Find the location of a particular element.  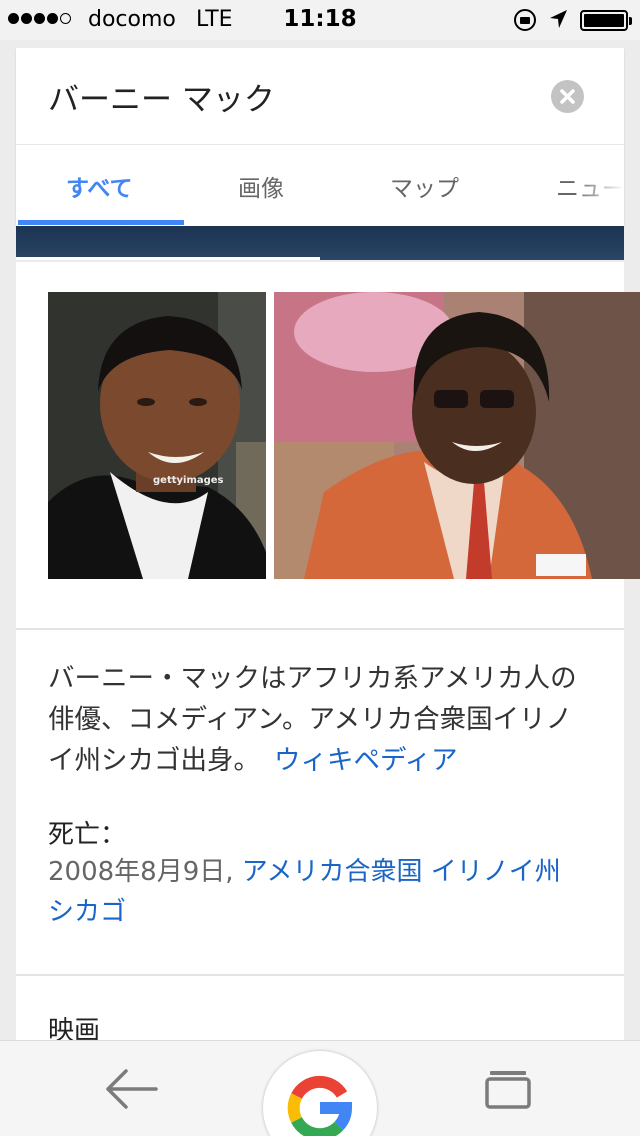

death-label: 死亡： is located at coordinates (87, 835).